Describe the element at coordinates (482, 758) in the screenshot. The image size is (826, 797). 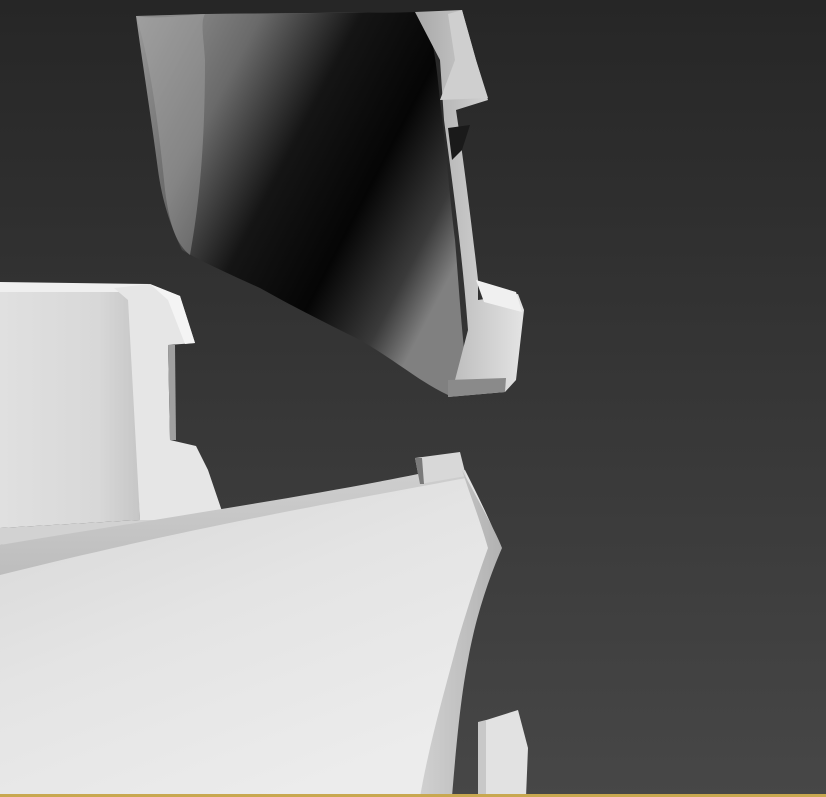
I see `bottom-piece-lower-tab-edge` at that location.